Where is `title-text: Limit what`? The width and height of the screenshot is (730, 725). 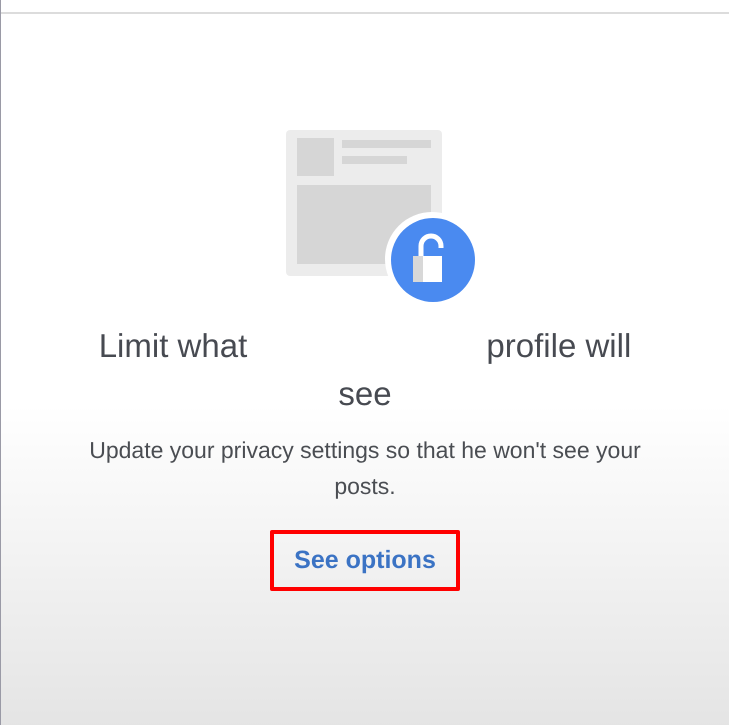
title-text: Limit what is located at coordinates (173, 345).